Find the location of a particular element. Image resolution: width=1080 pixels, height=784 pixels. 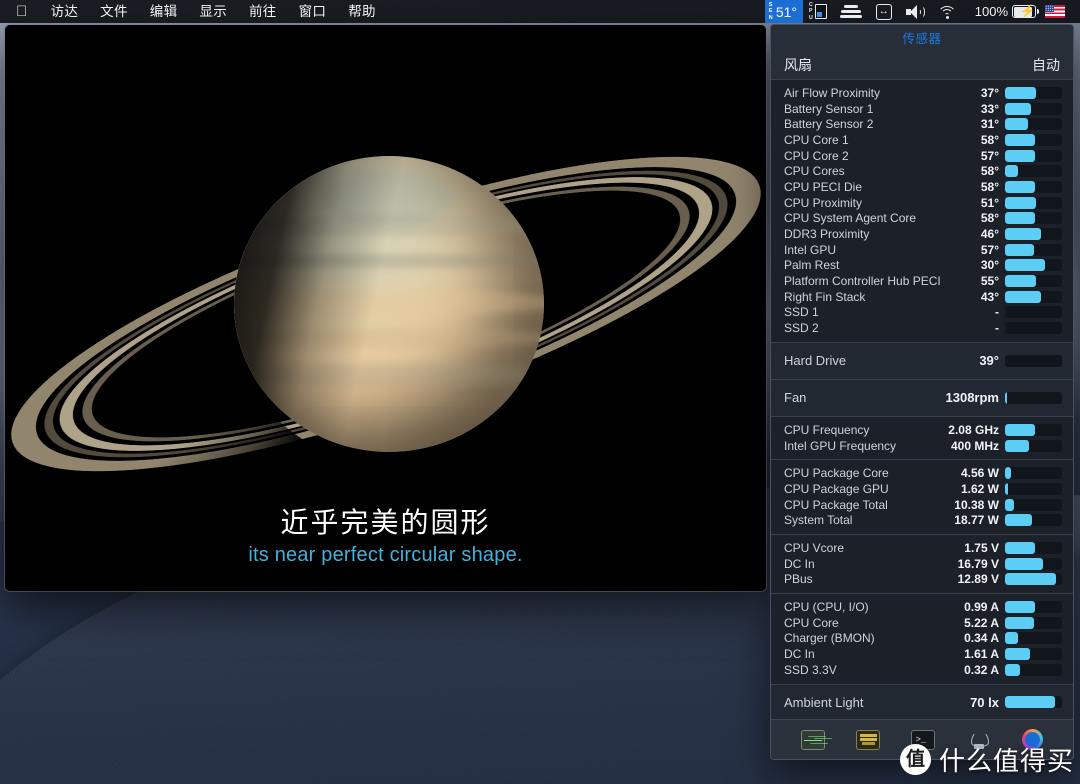

sensor-value: 31° is located at coordinates (989, 124).